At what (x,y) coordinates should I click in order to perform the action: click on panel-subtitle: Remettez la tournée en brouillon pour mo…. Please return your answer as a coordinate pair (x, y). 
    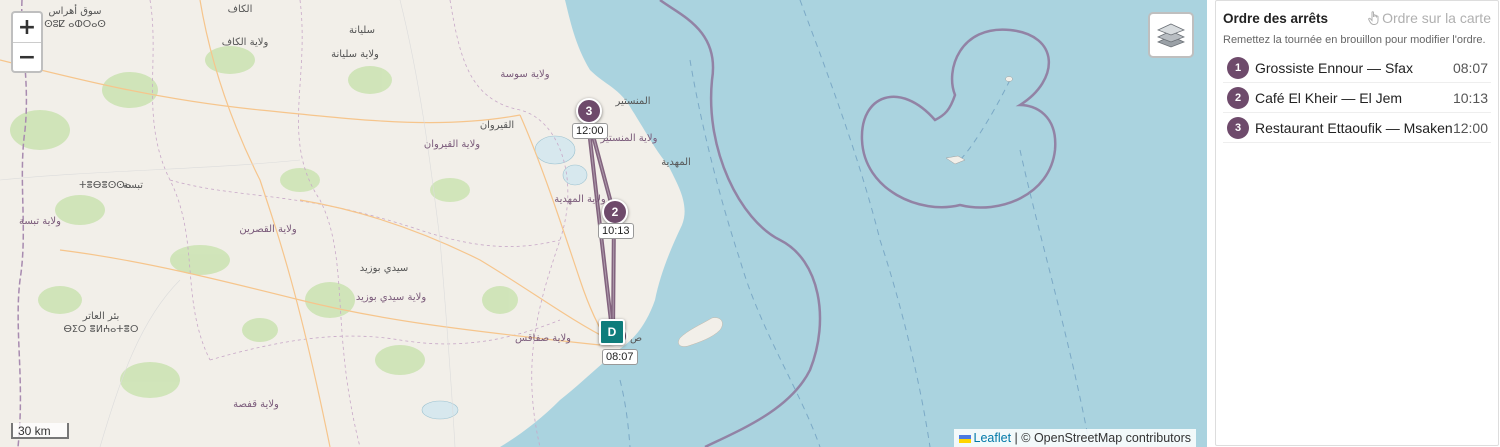
    Looking at the image, I should click on (1354, 40).